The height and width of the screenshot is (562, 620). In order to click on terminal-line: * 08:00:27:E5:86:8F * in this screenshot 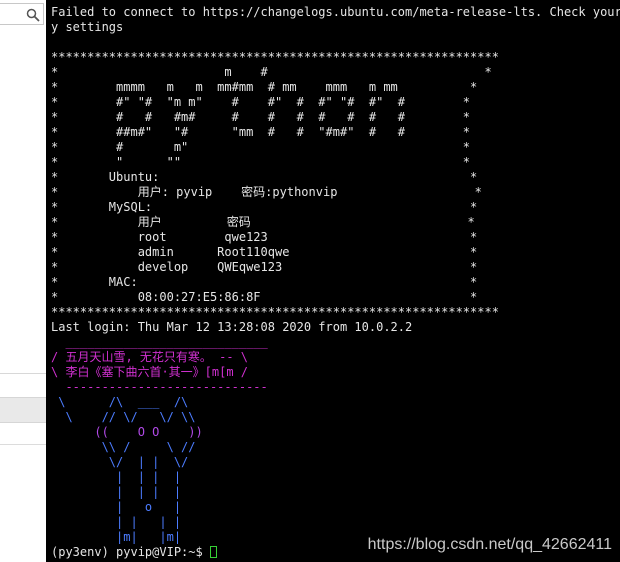, I will do `click(264, 297)`.